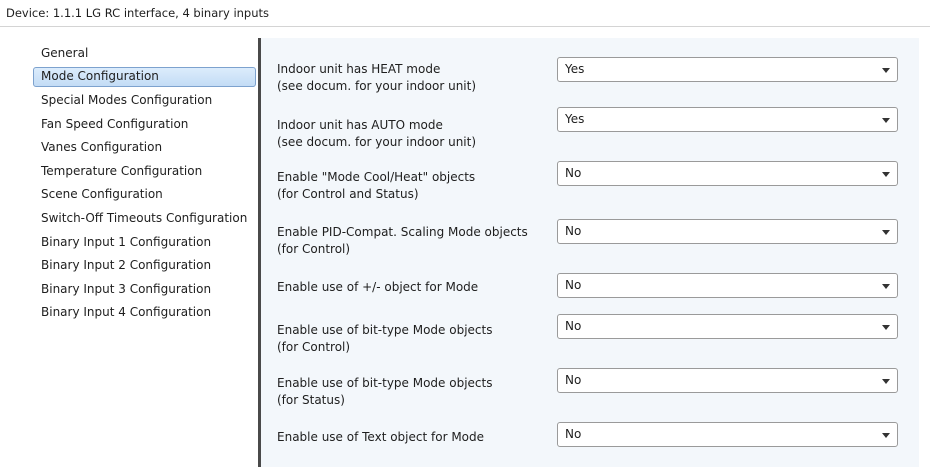 The image size is (930, 467). What do you see at coordinates (381, 437) in the screenshot?
I see `setting-label-text-object-mode: Enable use of Text object for Mode` at bounding box center [381, 437].